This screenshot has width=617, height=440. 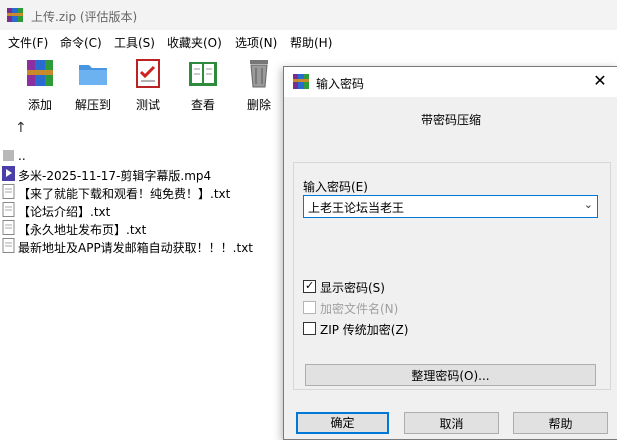 What do you see at coordinates (256, 42) in the screenshot?
I see `menu-options: 选项(N)` at bounding box center [256, 42].